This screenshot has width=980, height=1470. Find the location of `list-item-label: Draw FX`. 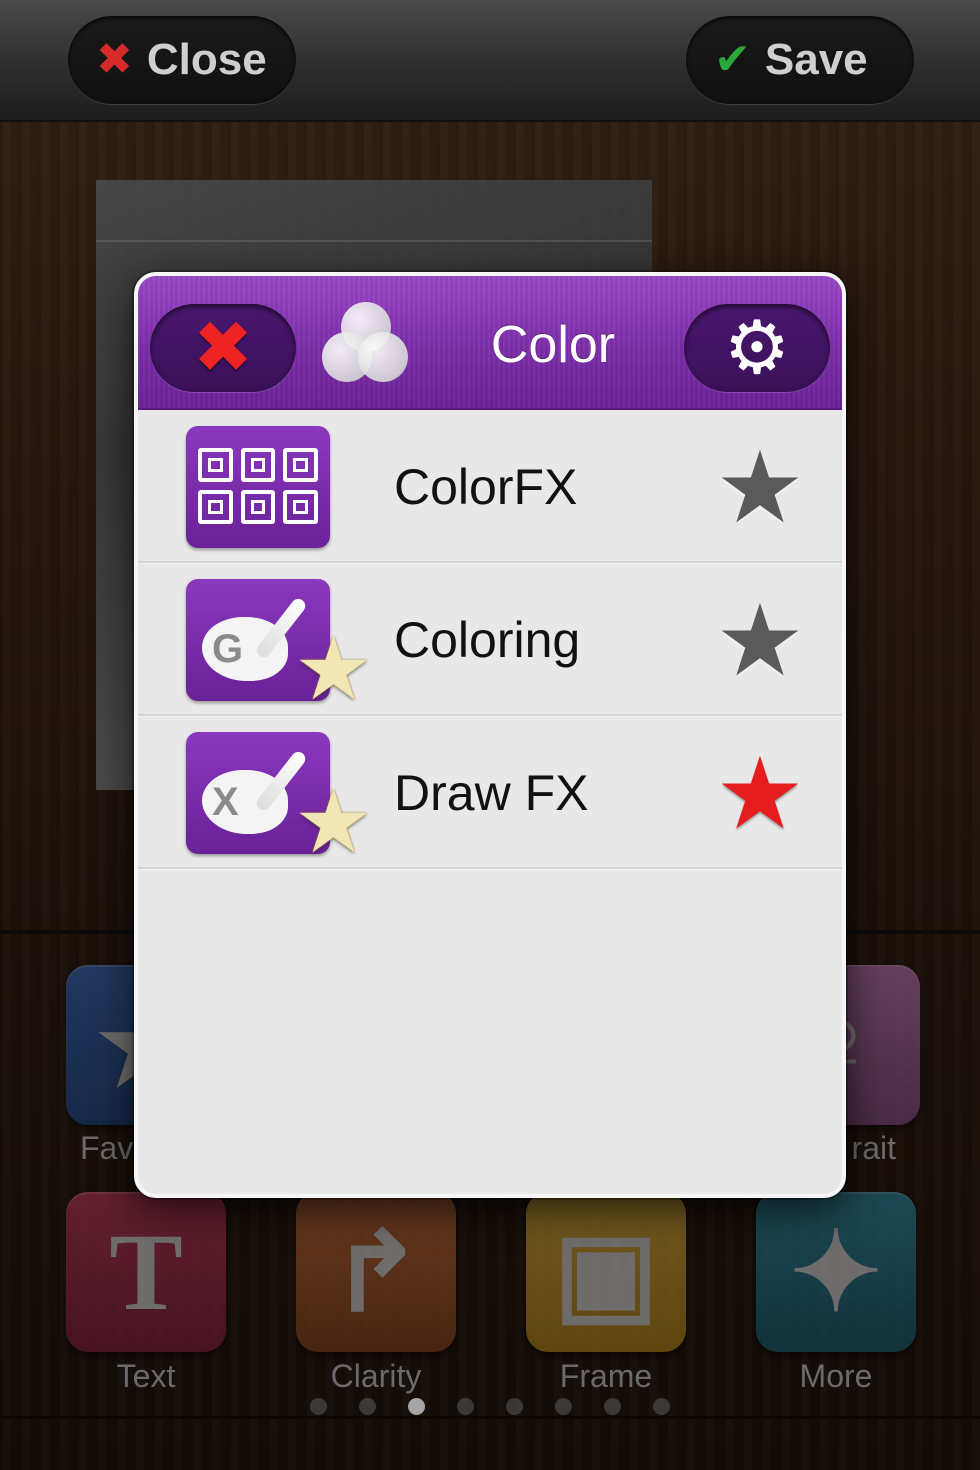

list-item-label: Draw FX is located at coordinates (491, 793).